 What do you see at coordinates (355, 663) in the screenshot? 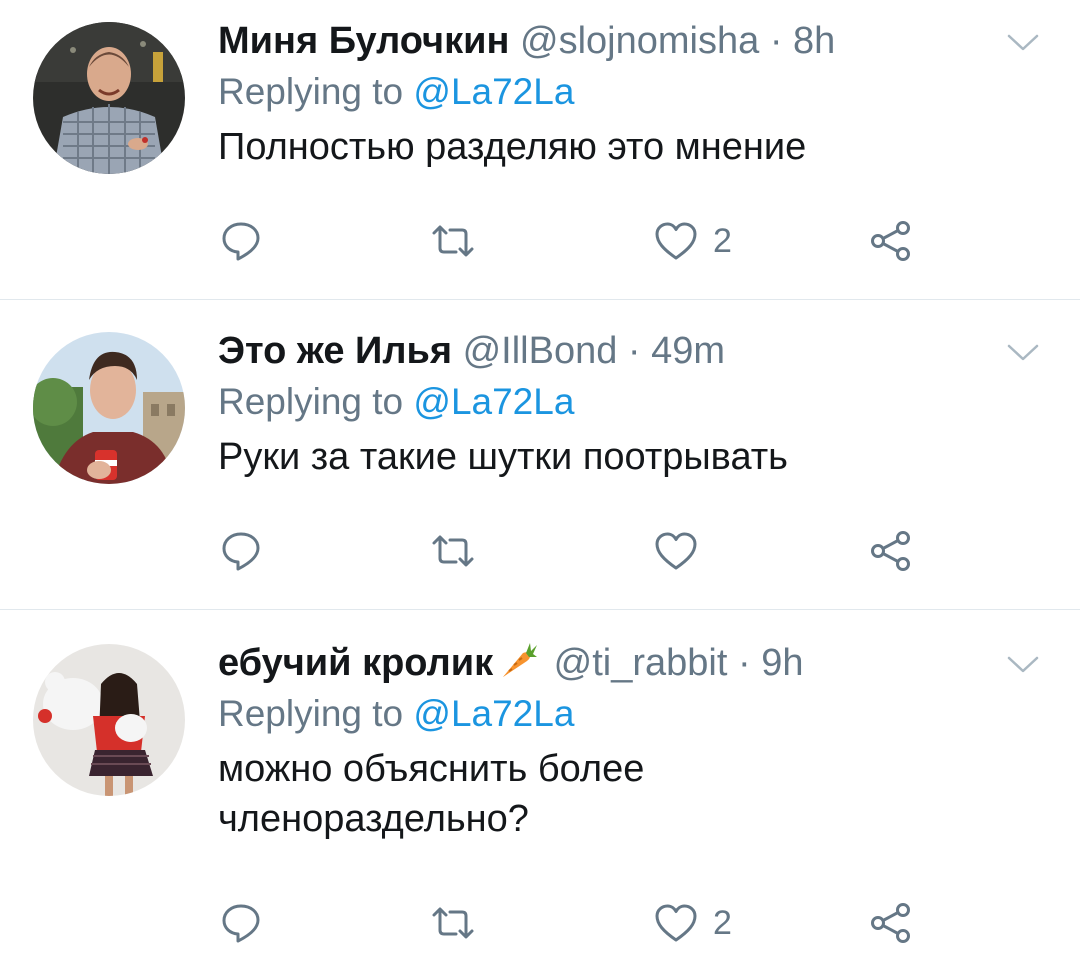
I see `display-name: ебучий кролик` at bounding box center [355, 663].